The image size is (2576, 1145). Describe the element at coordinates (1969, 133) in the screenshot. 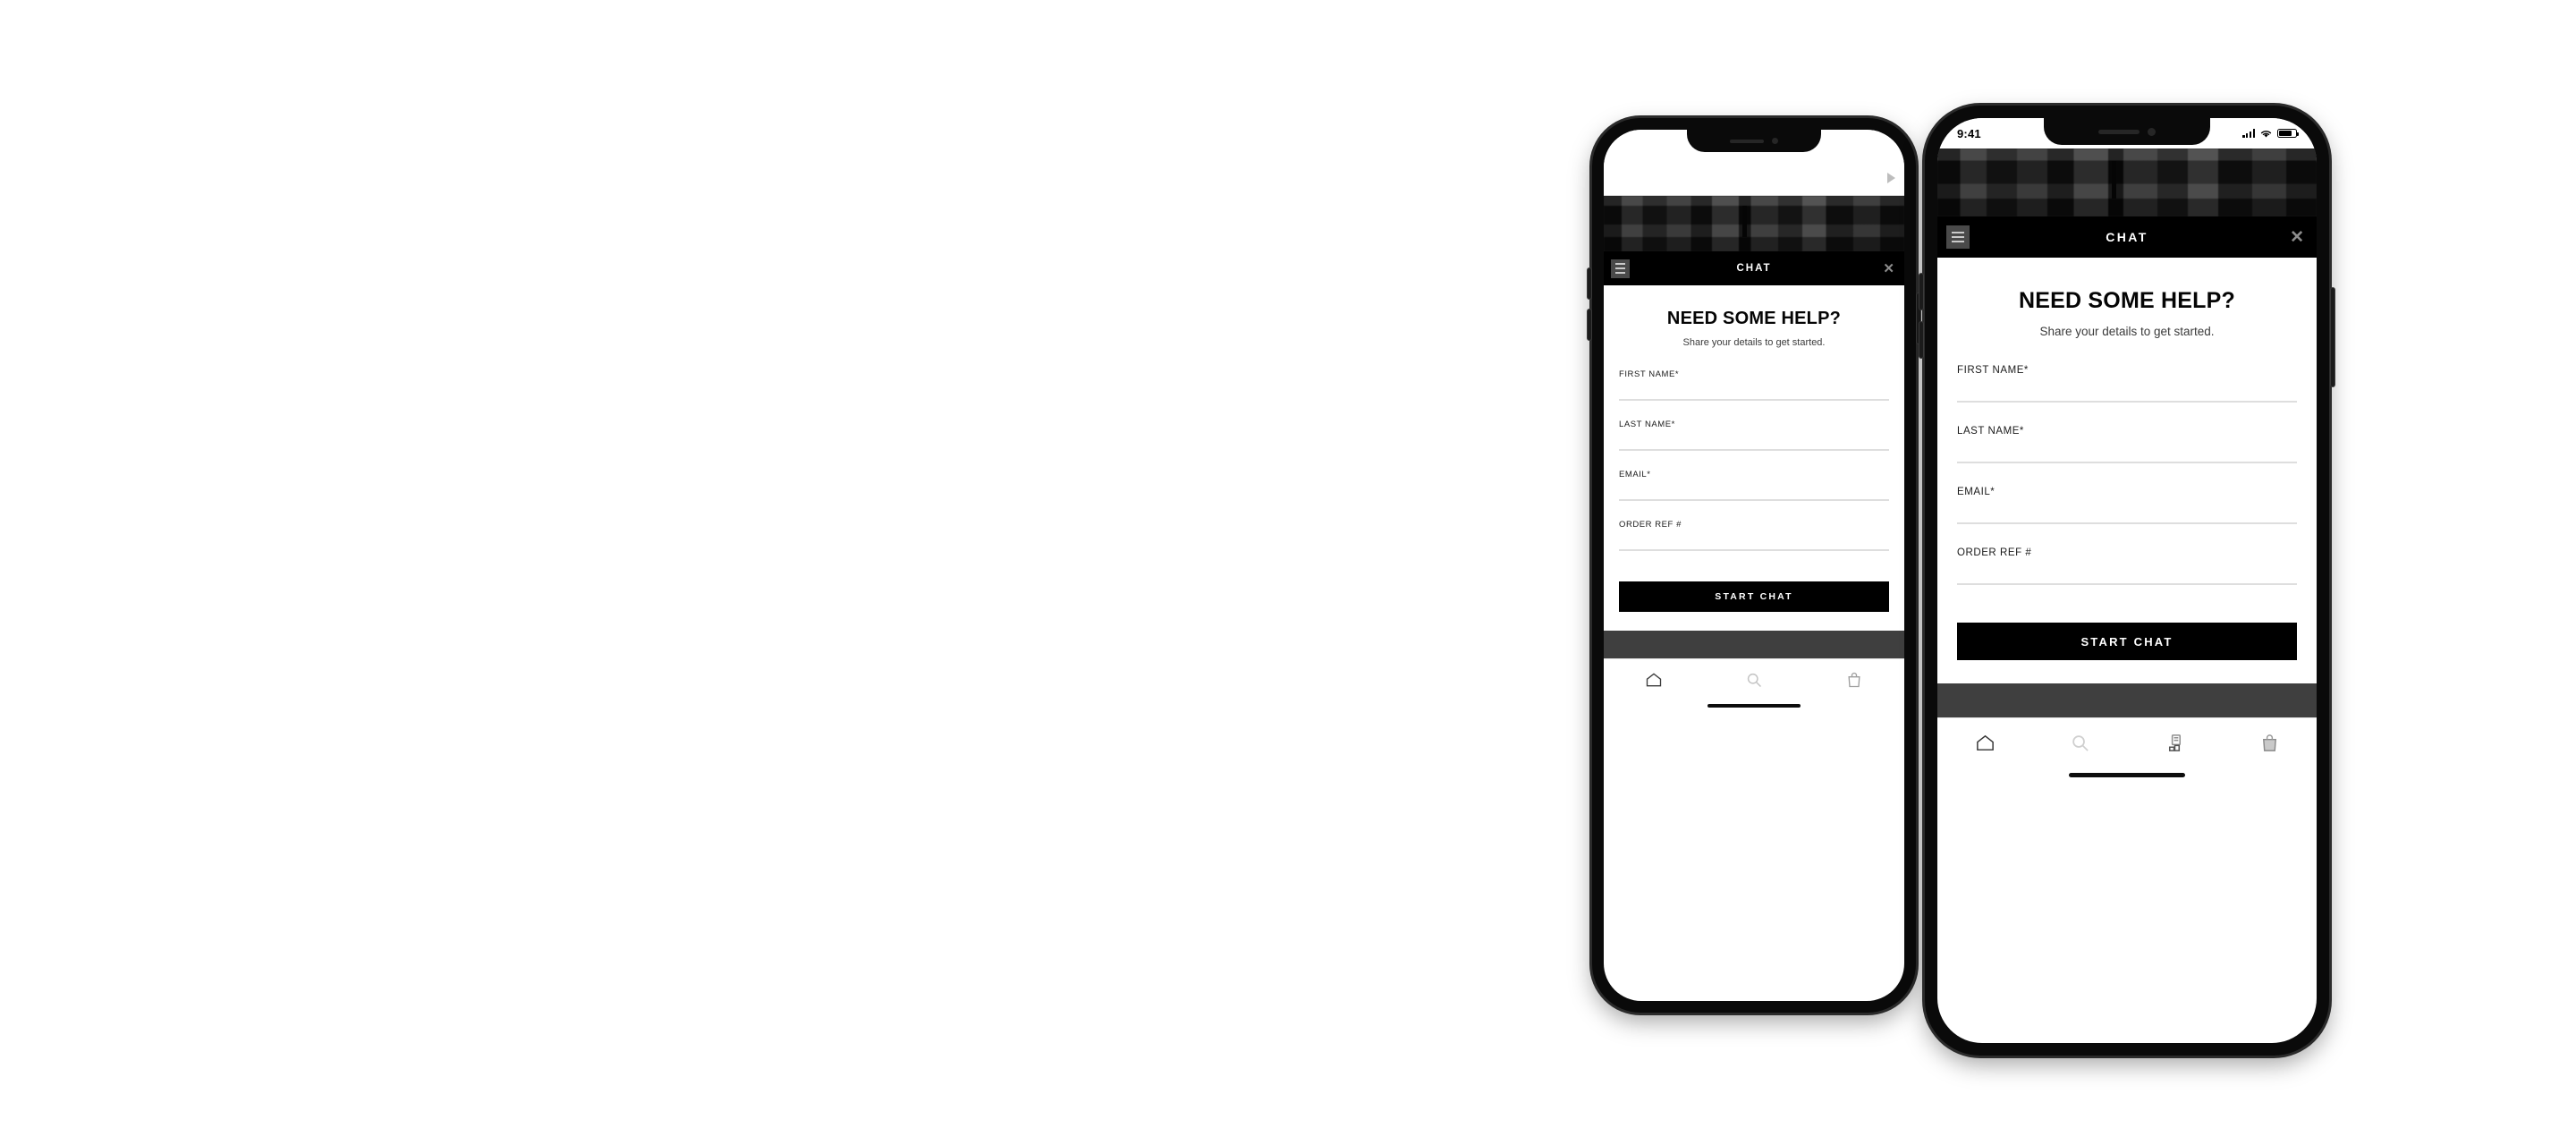

I see `status-time: 9:41` at that location.